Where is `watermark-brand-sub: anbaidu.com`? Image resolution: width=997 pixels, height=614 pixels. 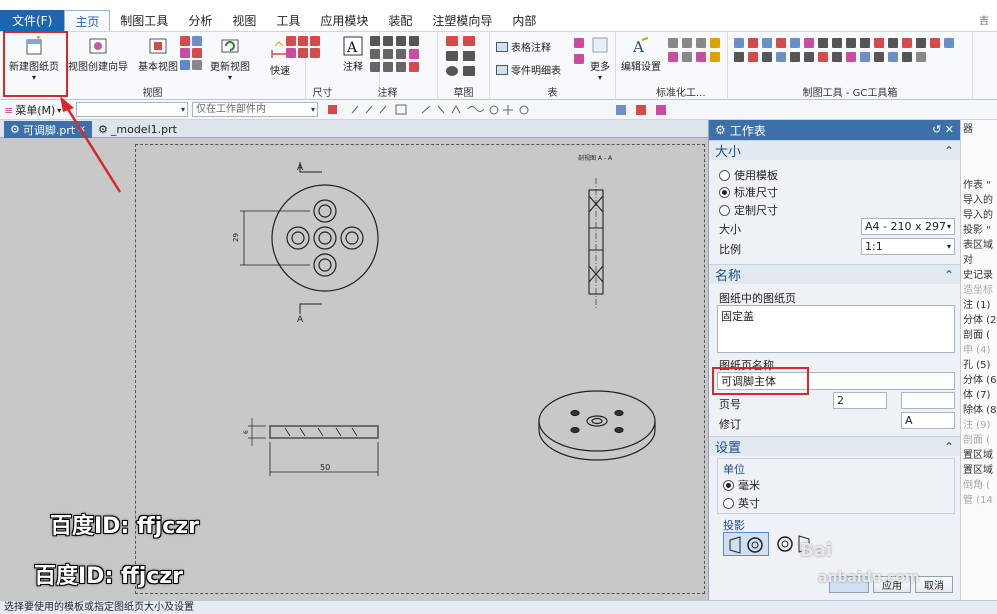
watermark-brand-sub: anbaidu.com is located at coordinates (869, 578).